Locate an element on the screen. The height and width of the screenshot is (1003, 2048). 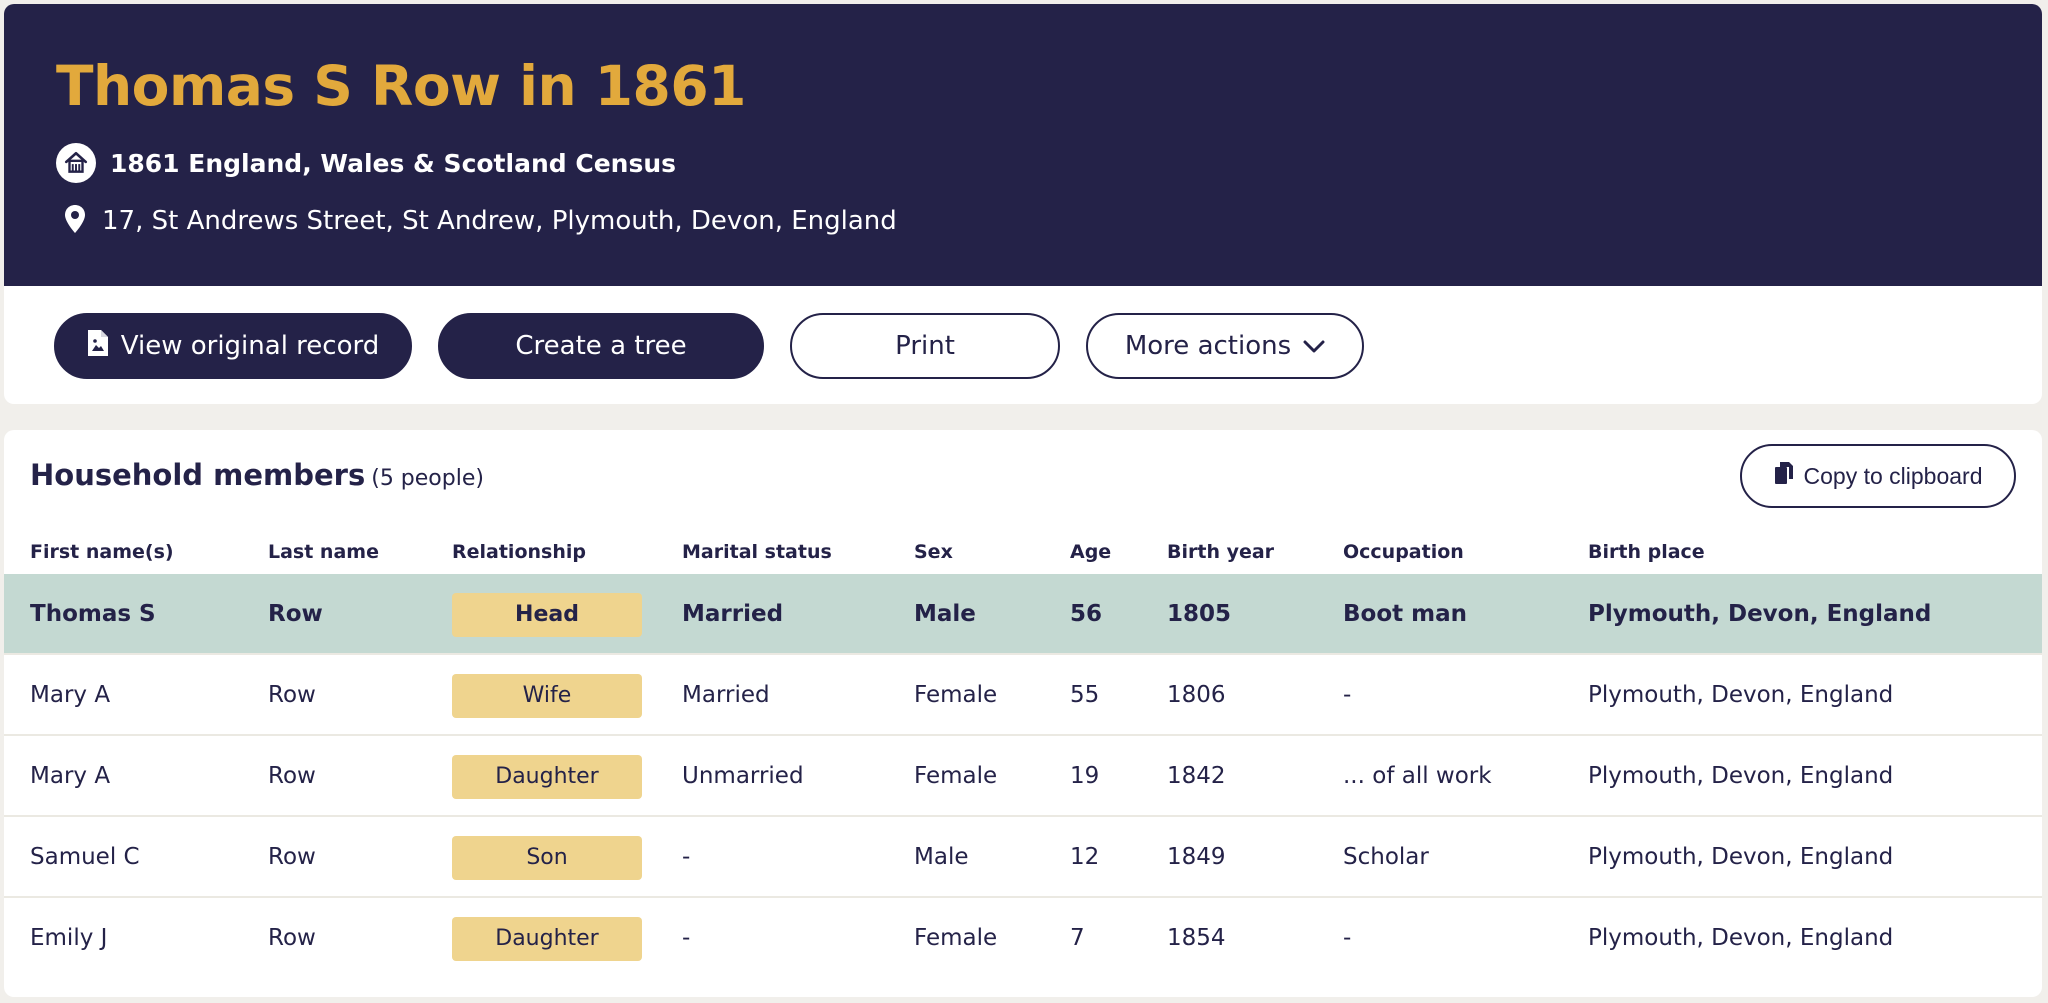
more-actions-button: More actions is located at coordinates (1225, 346).